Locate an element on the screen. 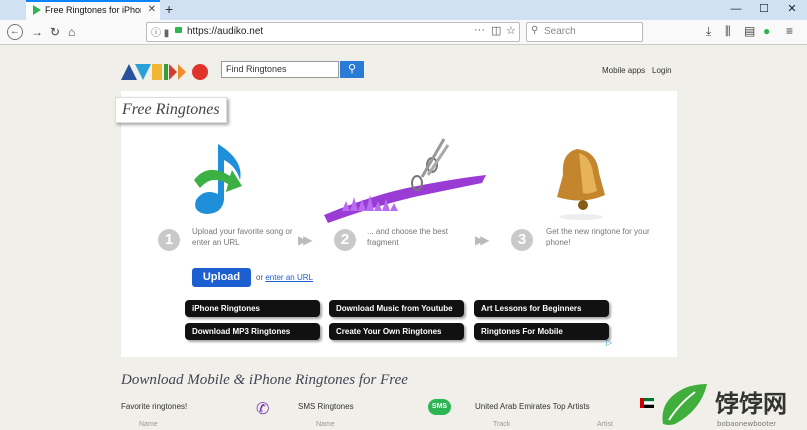 Image resolution: width=807 pixels, height=430 pixels. extension-icon: ● is located at coordinates (766, 31).